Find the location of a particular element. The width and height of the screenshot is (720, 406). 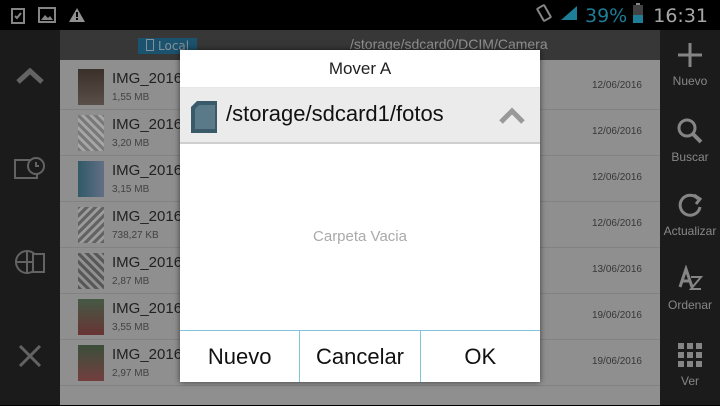

empty-folder-text: Carpeta Vacia is located at coordinates (360, 236).